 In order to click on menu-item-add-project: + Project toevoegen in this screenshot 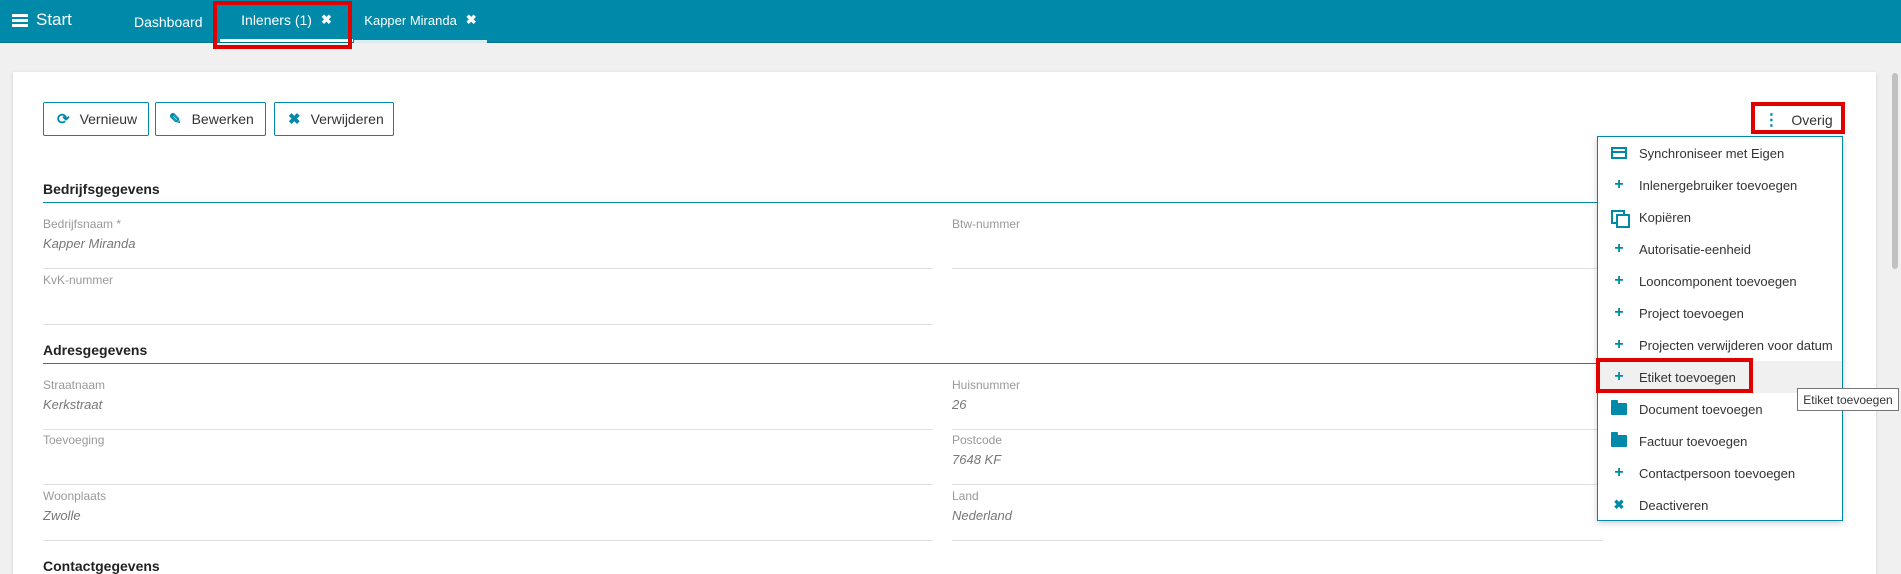, I will do `click(1720, 313)`.